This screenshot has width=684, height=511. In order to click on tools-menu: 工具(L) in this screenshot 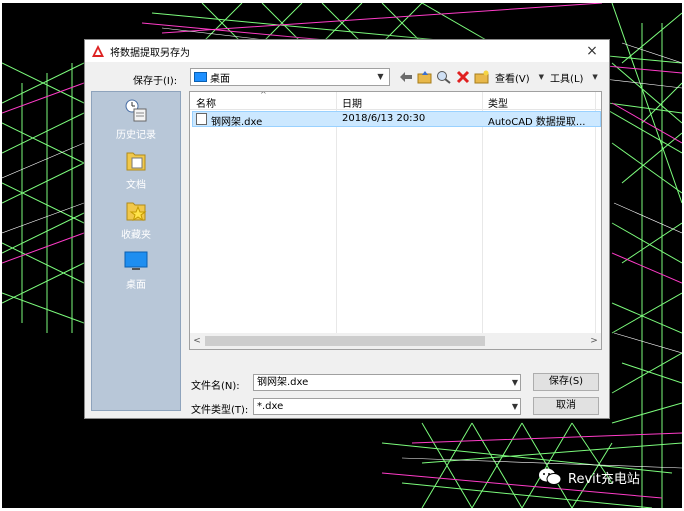, I will do `click(566, 77)`.